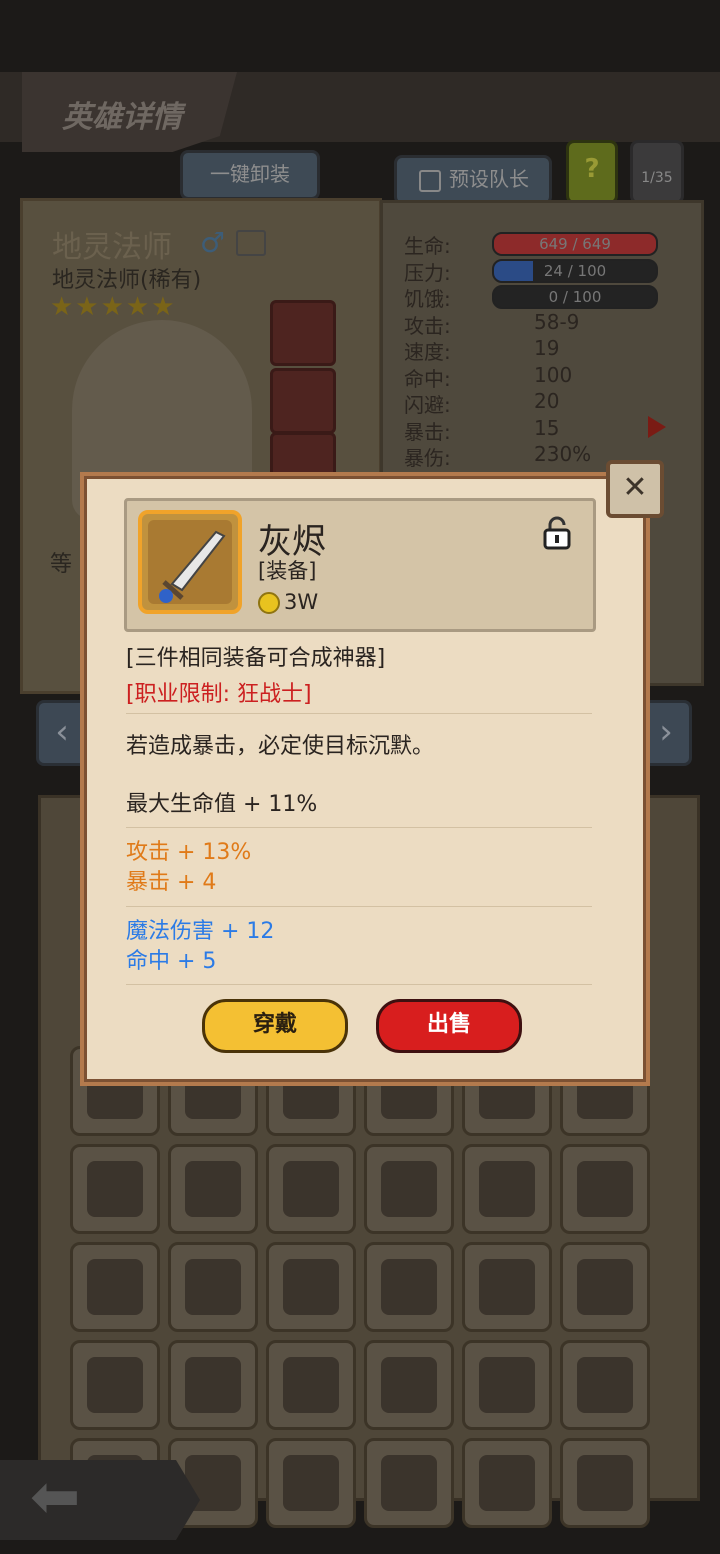 The width and height of the screenshot is (720, 1554). I want to click on class-restriction: [职业限制: 狂战士], so click(219, 694).